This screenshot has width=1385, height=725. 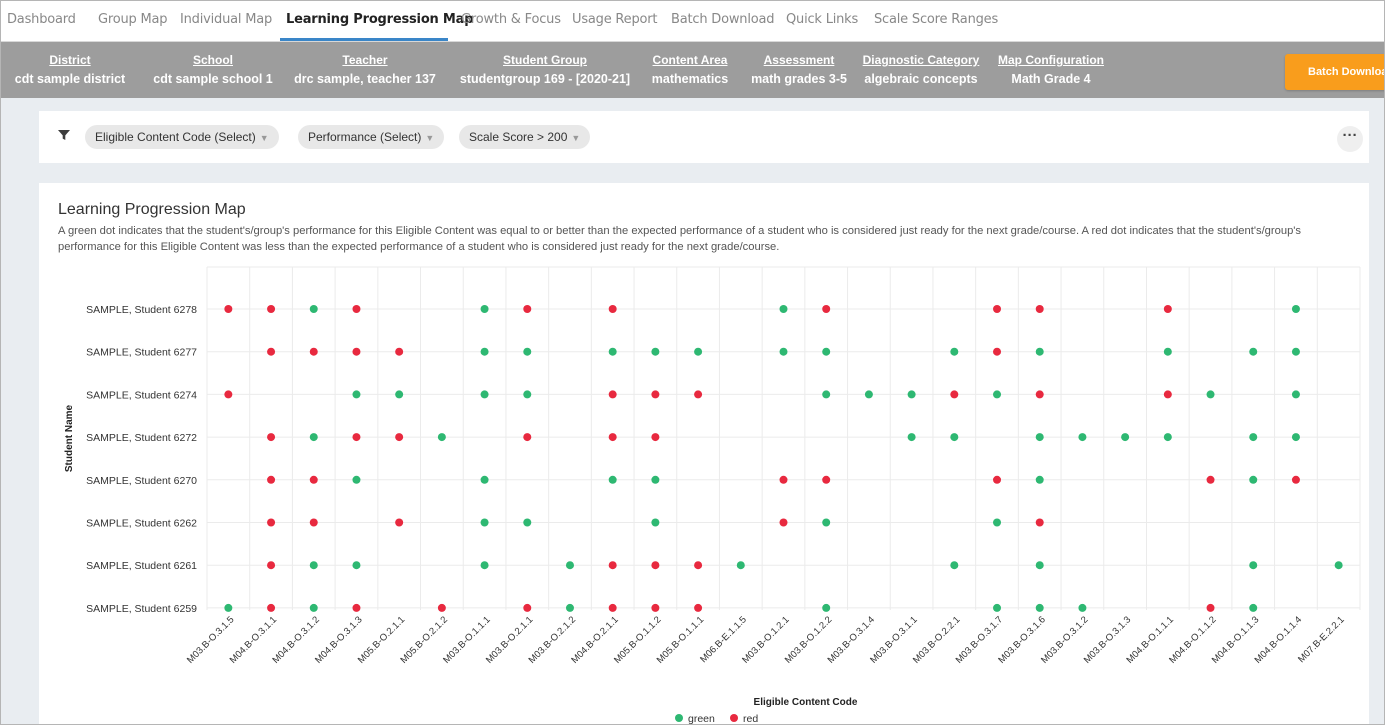 What do you see at coordinates (380, 21) in the screenshot?
I see `tab-learning-progression-map: Learning Progression Map` at bounding box center [380, 21].